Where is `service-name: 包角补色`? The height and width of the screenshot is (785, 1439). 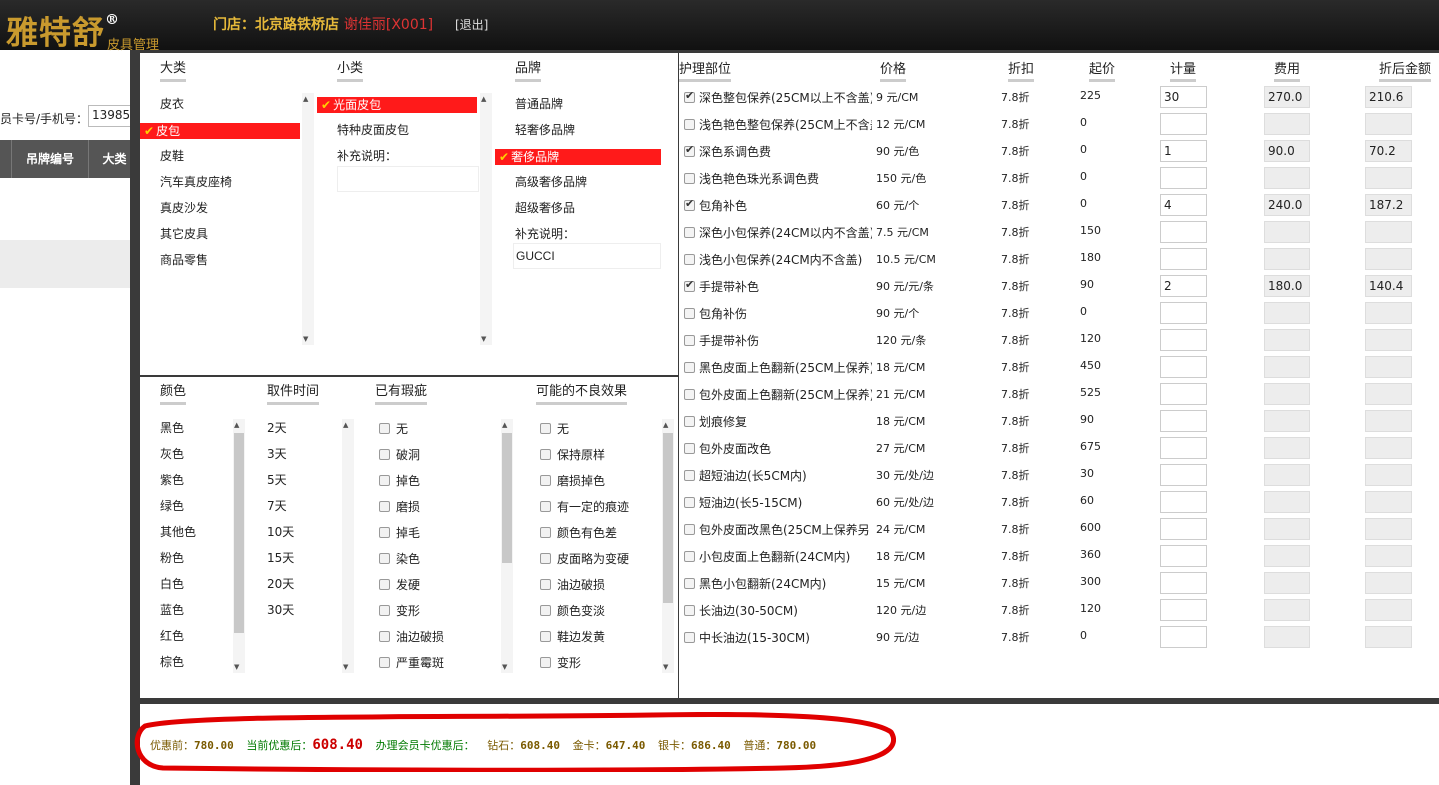
service-name: 包角补色 is located at coordinates (778, 205).